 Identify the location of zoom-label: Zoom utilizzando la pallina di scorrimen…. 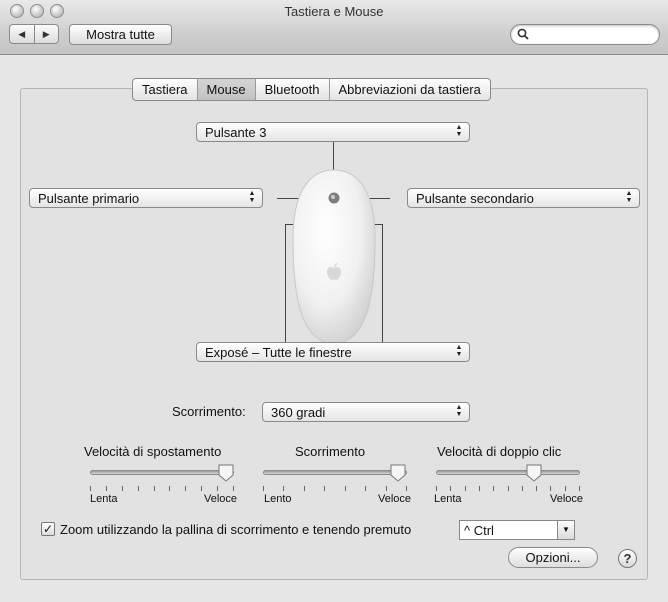
(236, 529).